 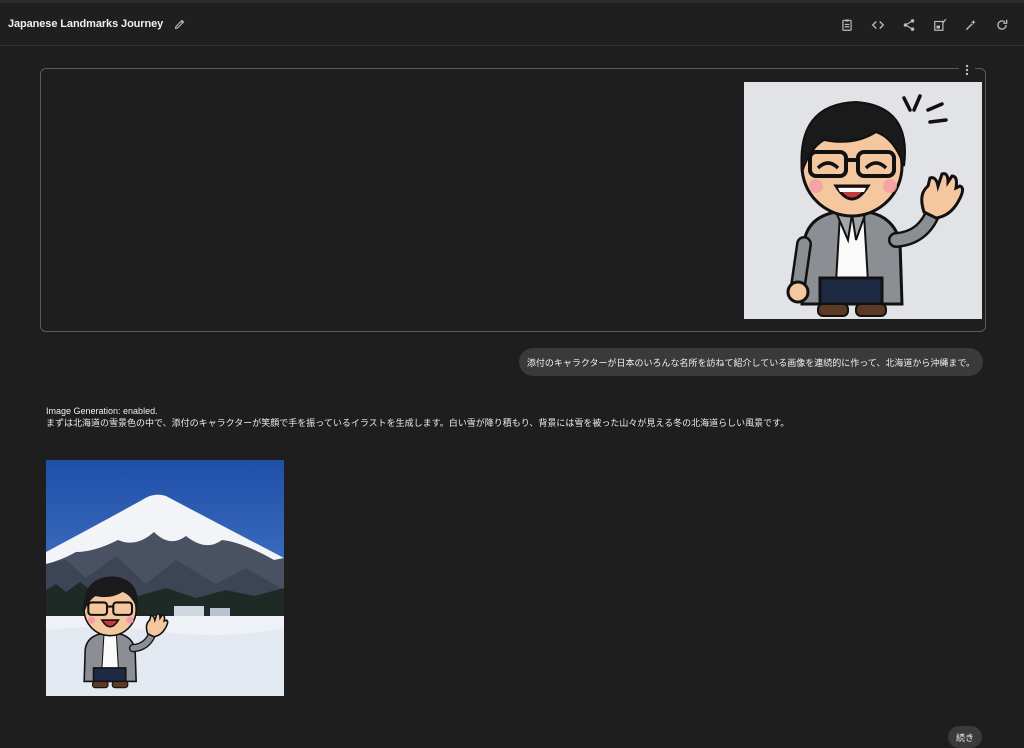 I want to click on clipboard-icon, so click(x=847, y=25).